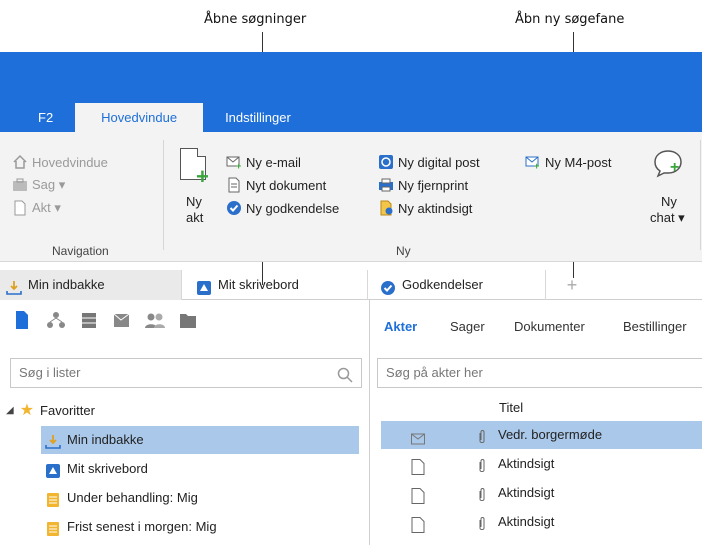 The height and width of the screenshot is (547, 702). What do you see at coordinates (89, 320) in the screenshot?
I see `toolbar-list-icon` at bounding box center [89, 320].